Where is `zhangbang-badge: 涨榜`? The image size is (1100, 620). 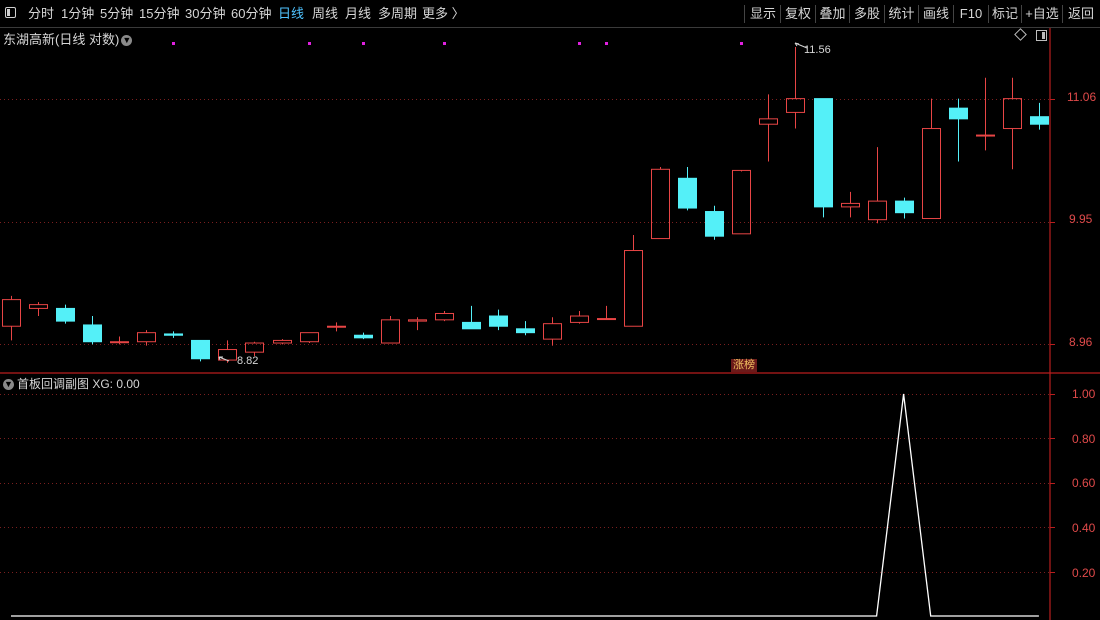 zhangbang-badge: 涨榜 is located at coordinates (744, 365).